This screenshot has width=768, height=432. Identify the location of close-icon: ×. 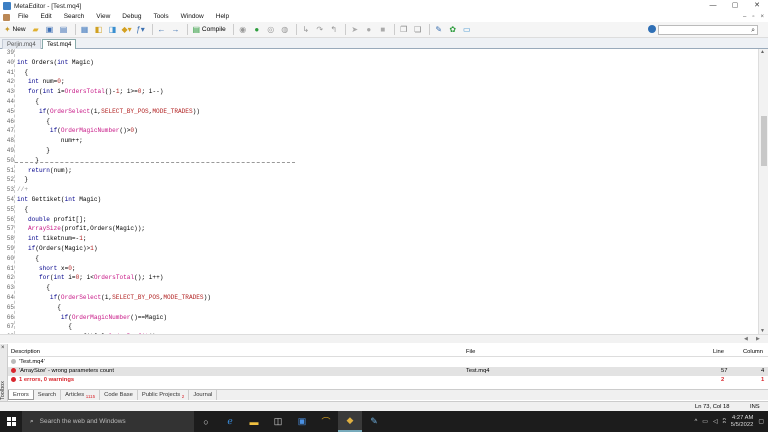
(3, 348).